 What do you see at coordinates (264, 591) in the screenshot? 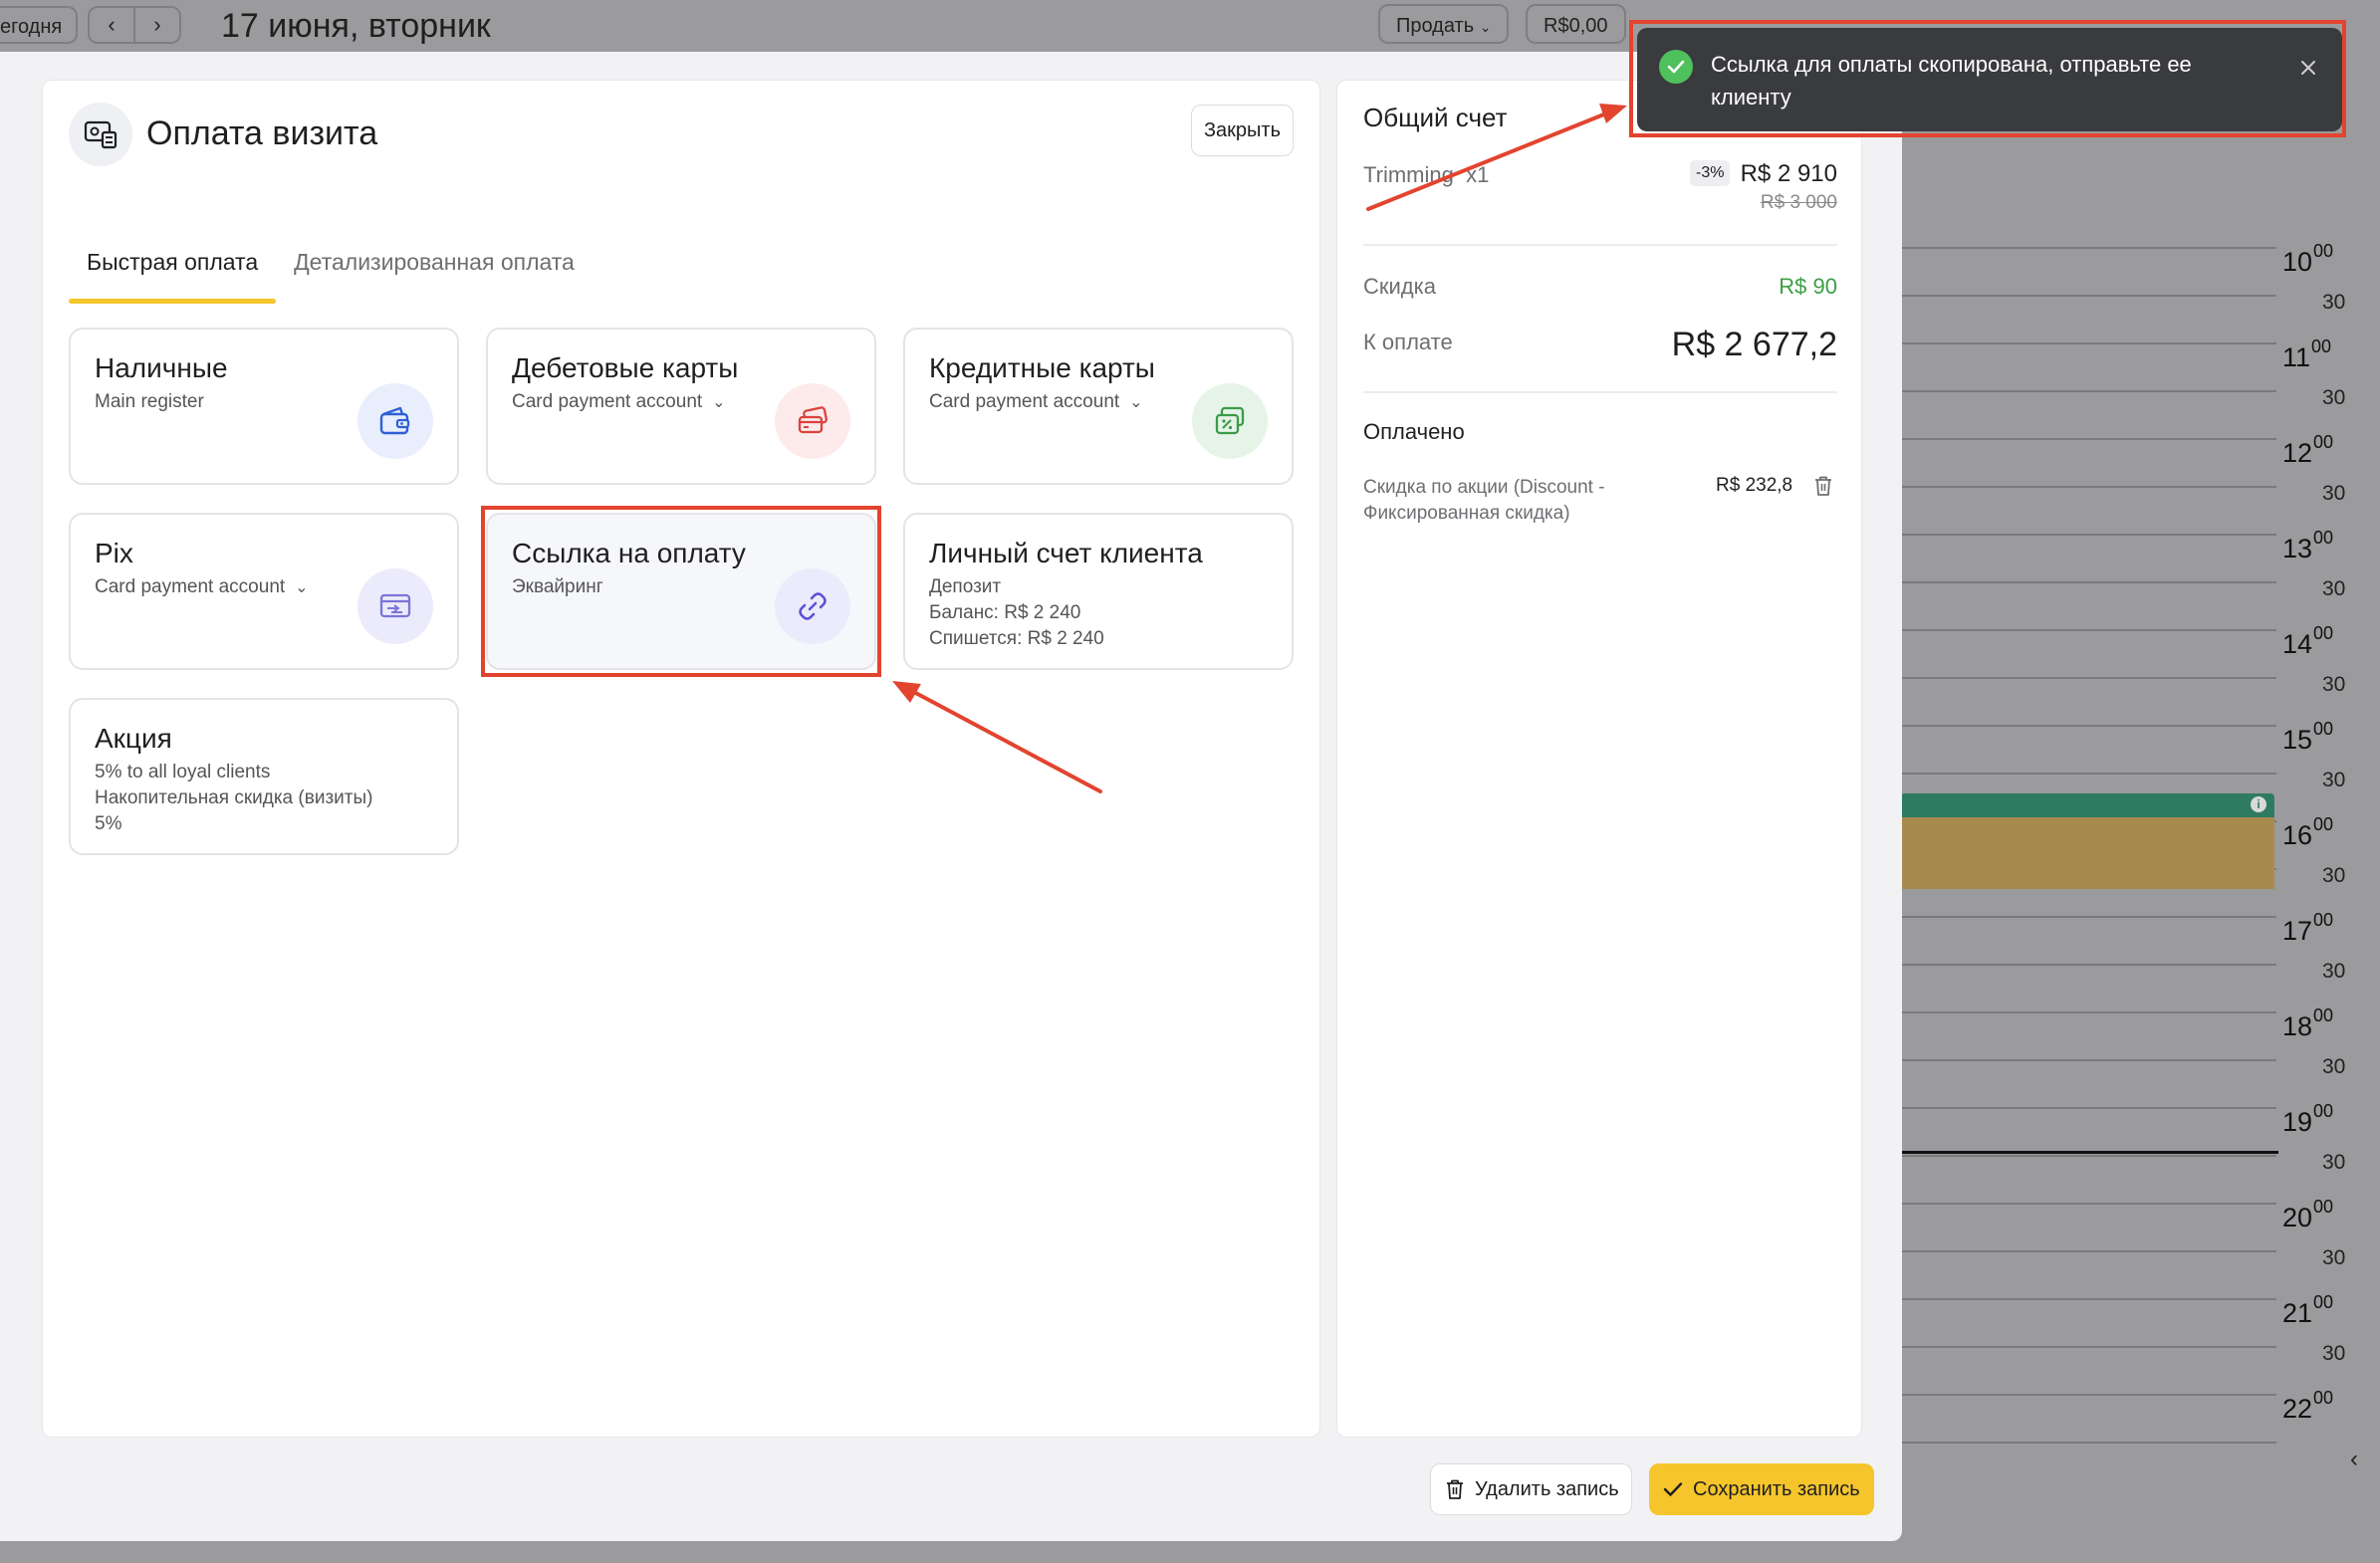
I see `method-pix: Pix Card payment account ⌄` at bounding box center [264, 591].